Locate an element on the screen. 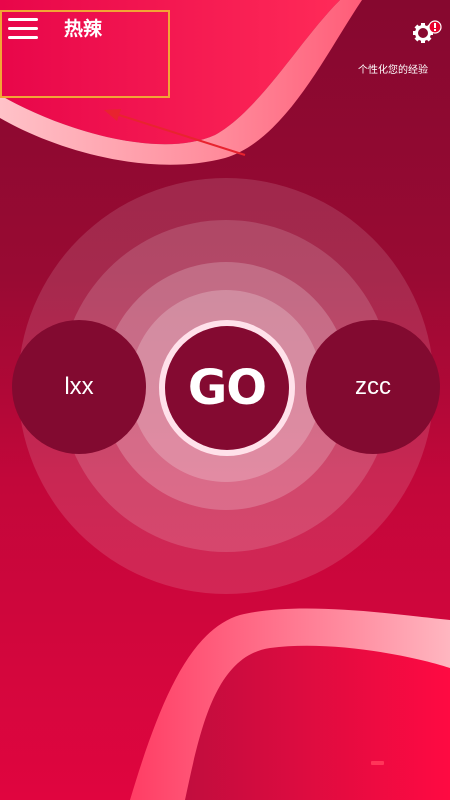  go-button-inner: GO is located at coordinates (227, 388).